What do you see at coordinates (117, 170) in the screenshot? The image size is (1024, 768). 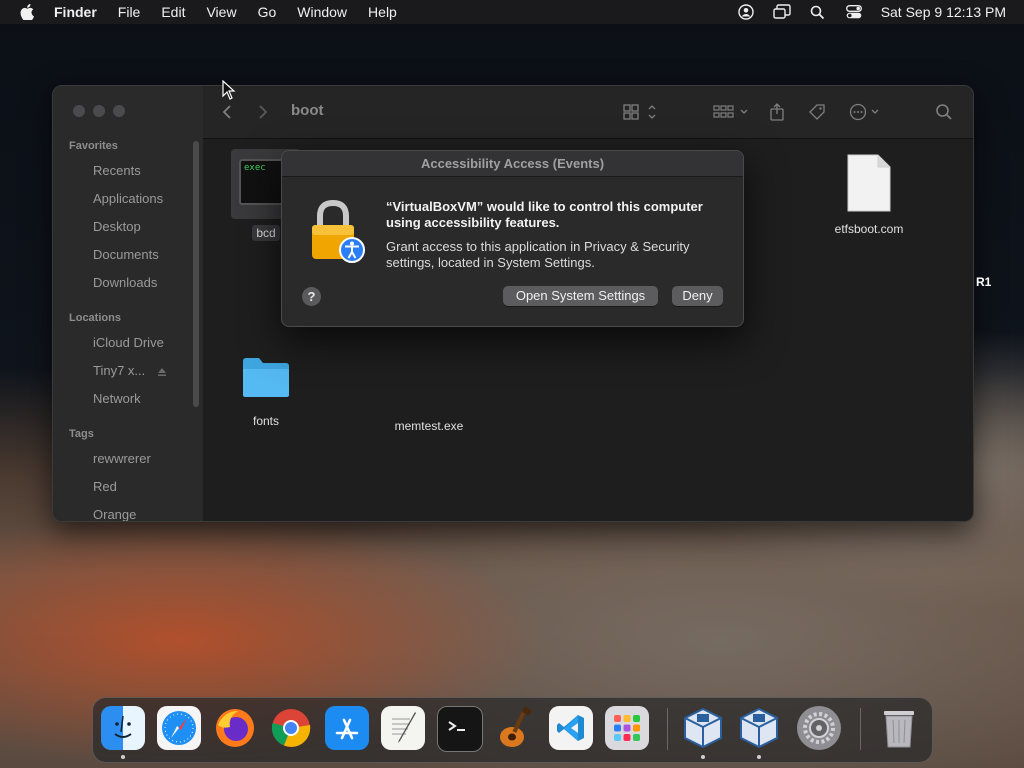 I see `sidebar-item-recents: Recents` at bounding box center [117, 170].